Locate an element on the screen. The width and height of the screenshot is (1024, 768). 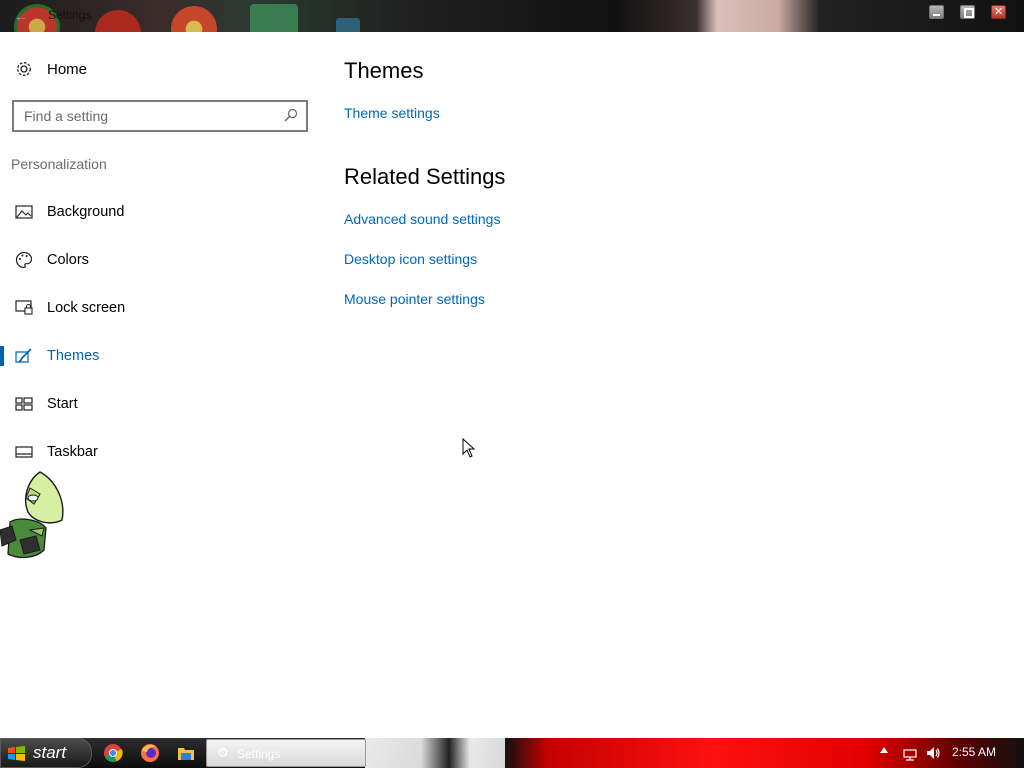
sidebar-item-label: Background is located at coordinates (86, 212).